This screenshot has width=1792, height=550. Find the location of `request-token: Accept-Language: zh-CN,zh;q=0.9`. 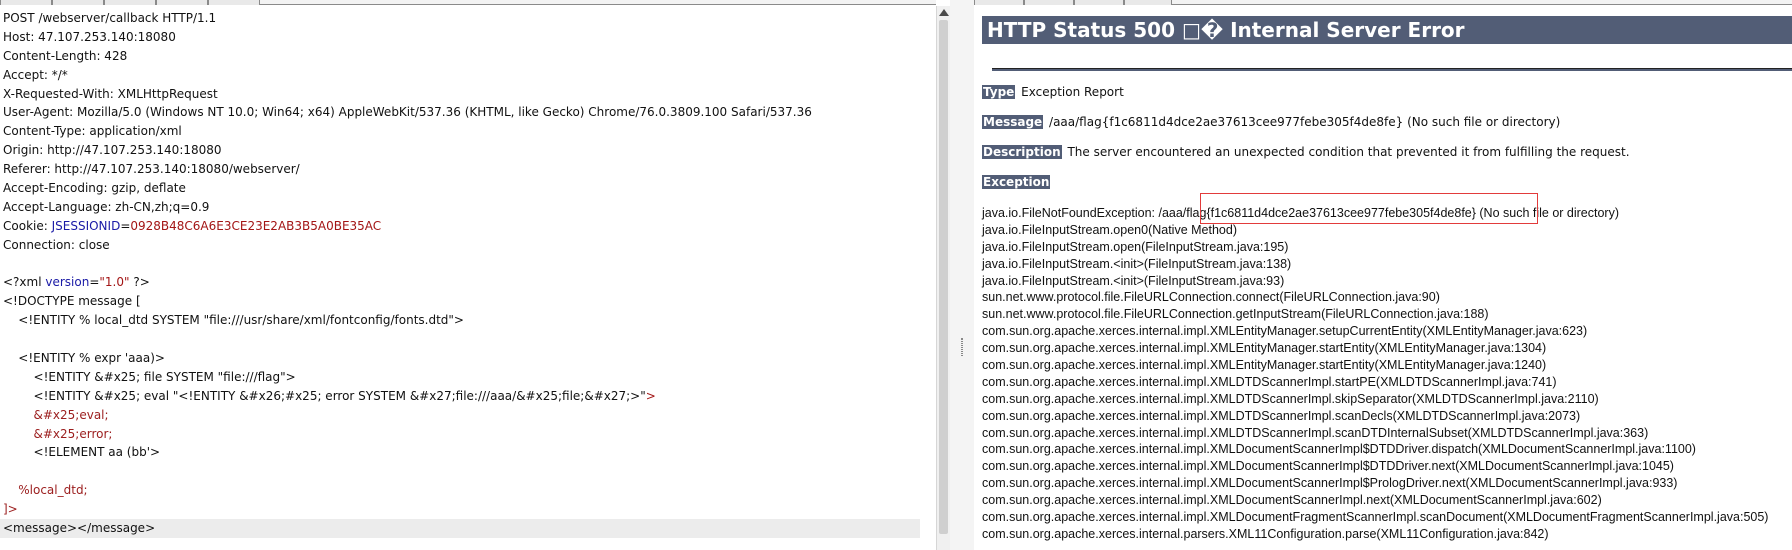

request-token: Accept-Language: zh-CN,zh;q=0.9 is located at coordinates (106, 206).